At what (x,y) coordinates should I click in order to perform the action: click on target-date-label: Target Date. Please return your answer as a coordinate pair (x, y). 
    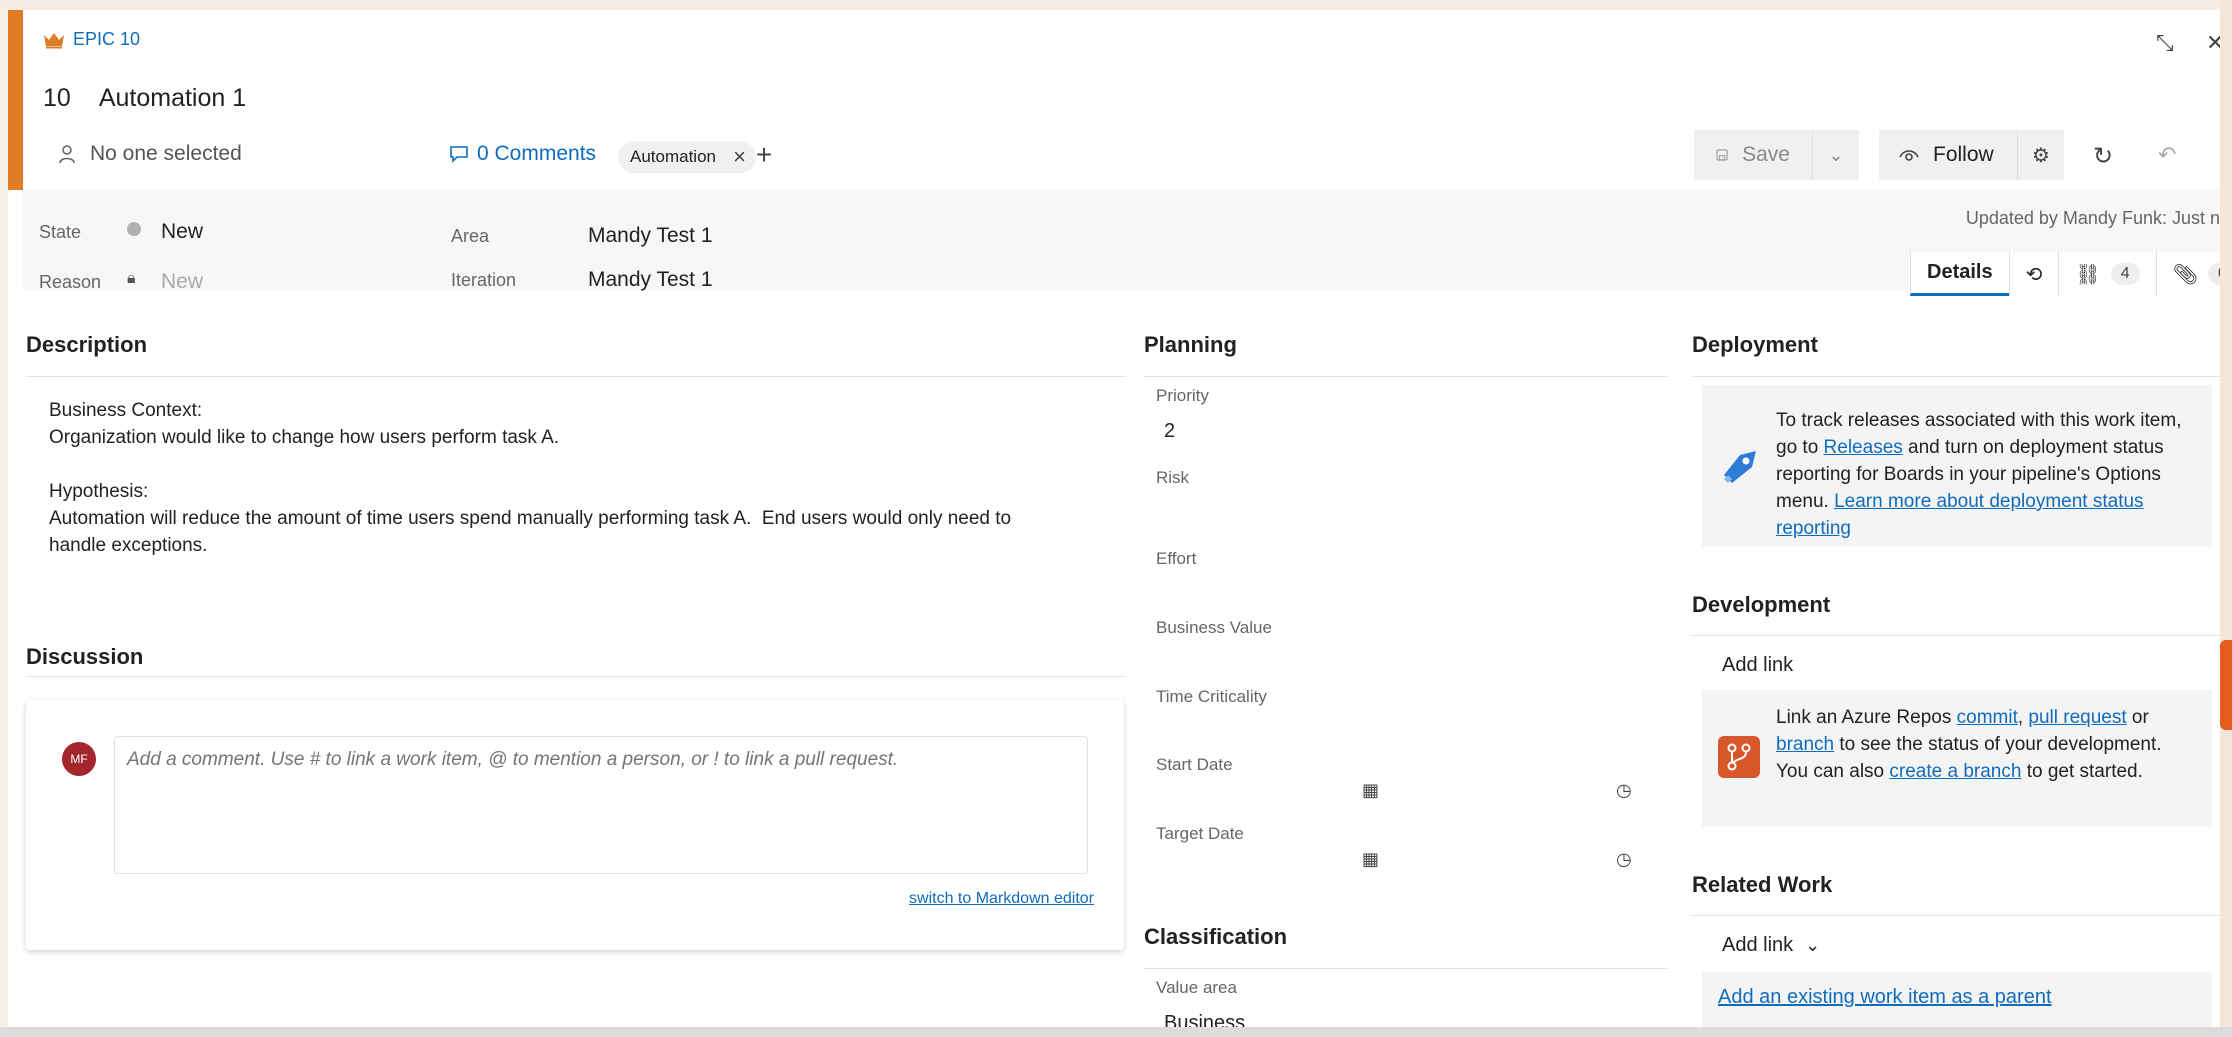
    Looking at the image, I should click on (1200, 833).